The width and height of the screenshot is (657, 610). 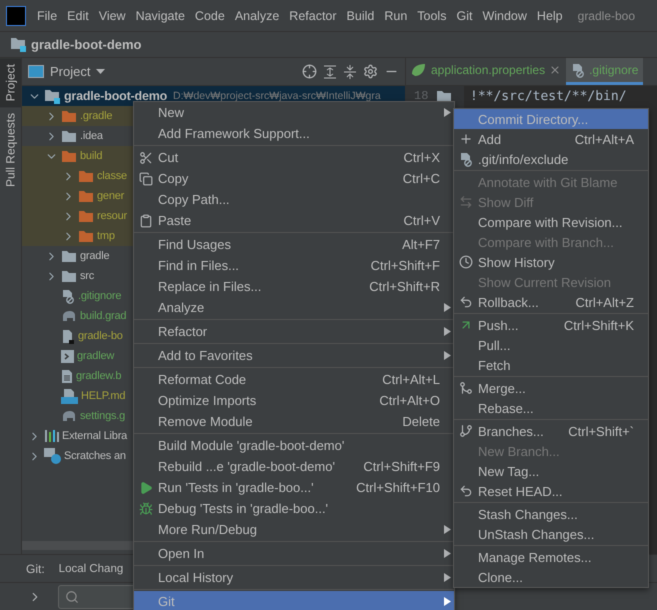 I want to click on tree-item-label: Scratches an, so click(x=95, y=456).